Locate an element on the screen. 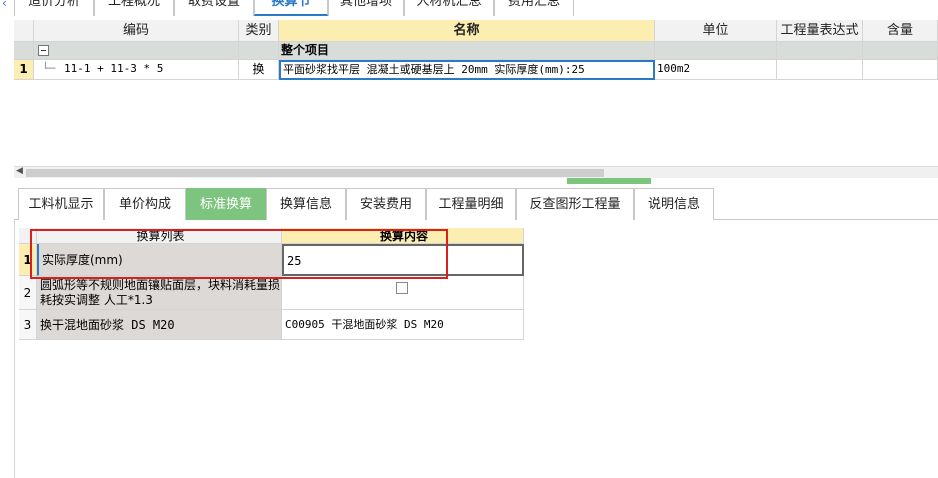  row-content is located at coordinates (900, 70).